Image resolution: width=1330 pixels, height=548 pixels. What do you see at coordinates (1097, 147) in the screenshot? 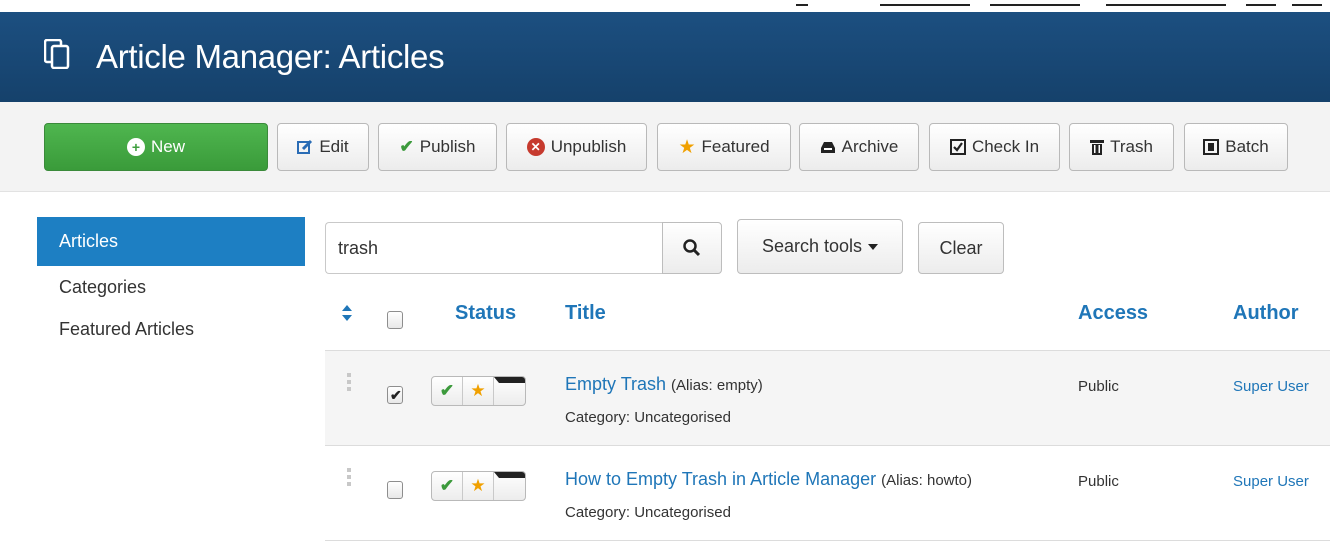
I see `trash-icon` at bounding box center [1097, 147].